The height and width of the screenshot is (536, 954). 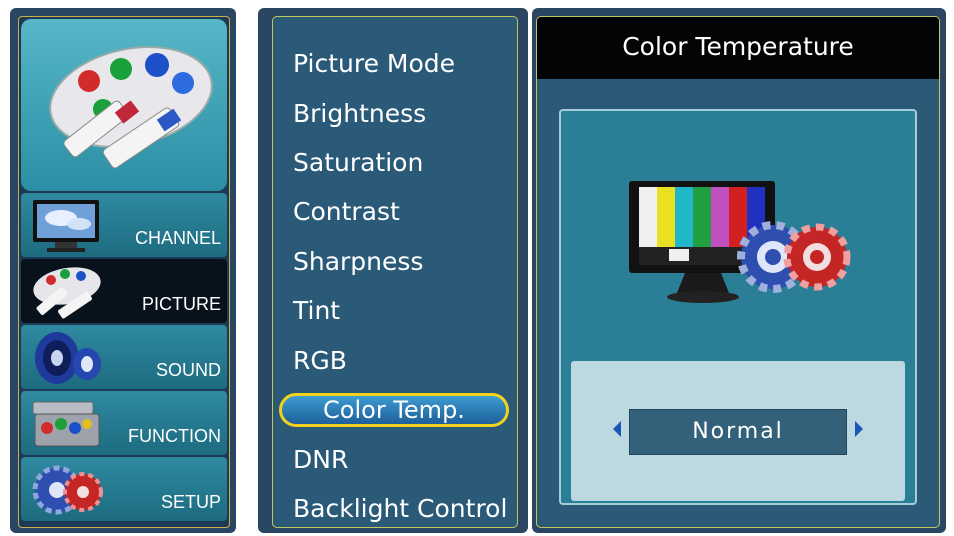 I want to click on arrow-right-icon, so click(x=859, y=429).